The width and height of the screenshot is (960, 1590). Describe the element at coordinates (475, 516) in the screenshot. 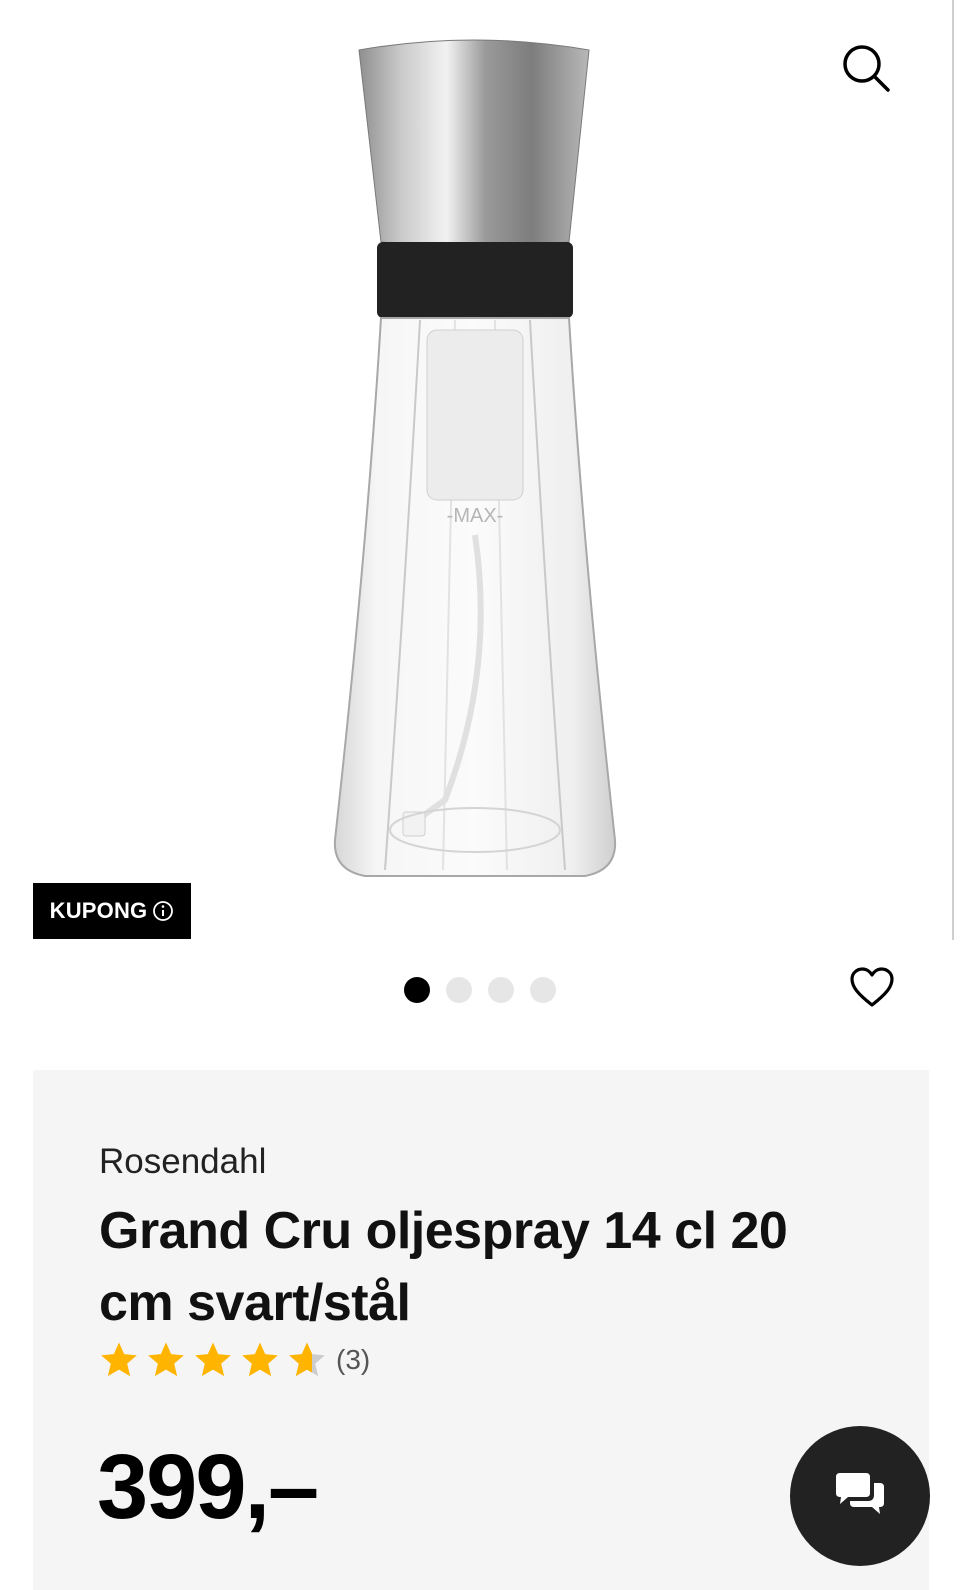

I see `max-mark: -MAX-` at that location.